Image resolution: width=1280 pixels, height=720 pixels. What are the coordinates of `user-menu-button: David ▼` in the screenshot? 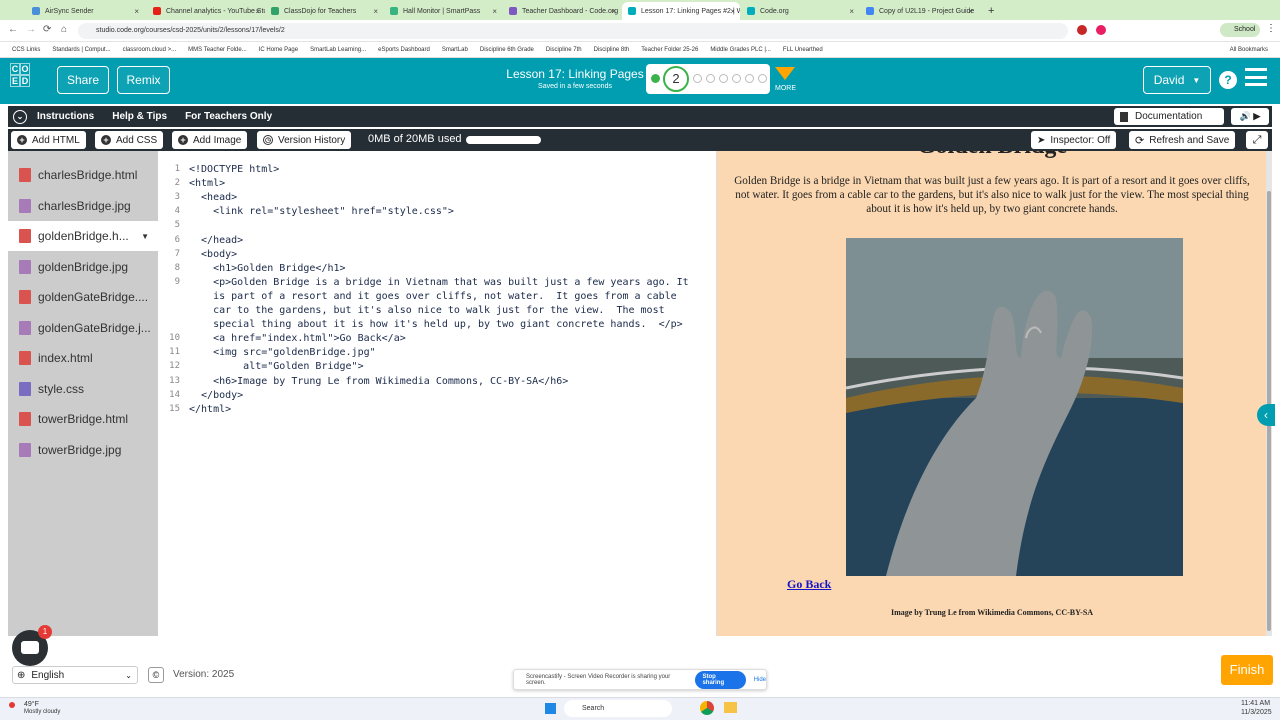 It's located at (1177, 80).